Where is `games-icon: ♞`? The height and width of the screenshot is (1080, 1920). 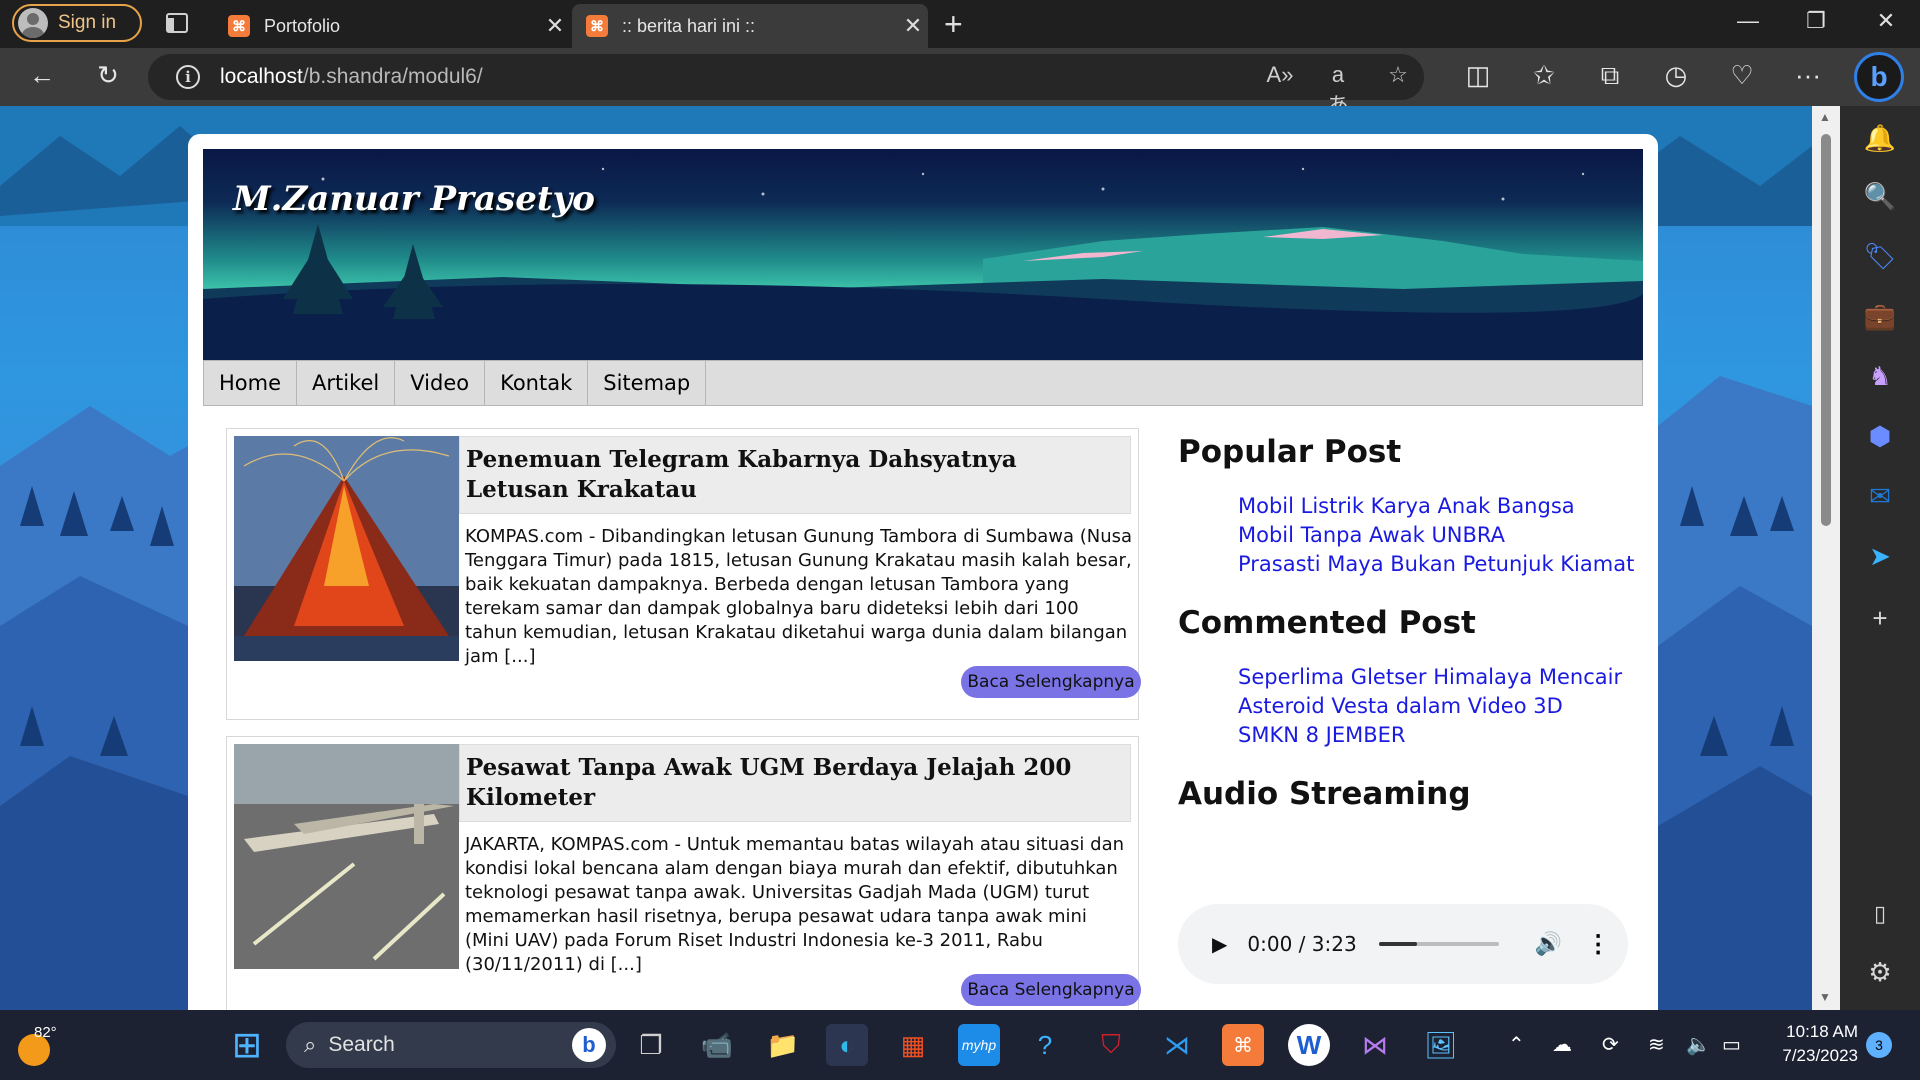
games-icon: ♞ is located at coordinates (1880, 376).